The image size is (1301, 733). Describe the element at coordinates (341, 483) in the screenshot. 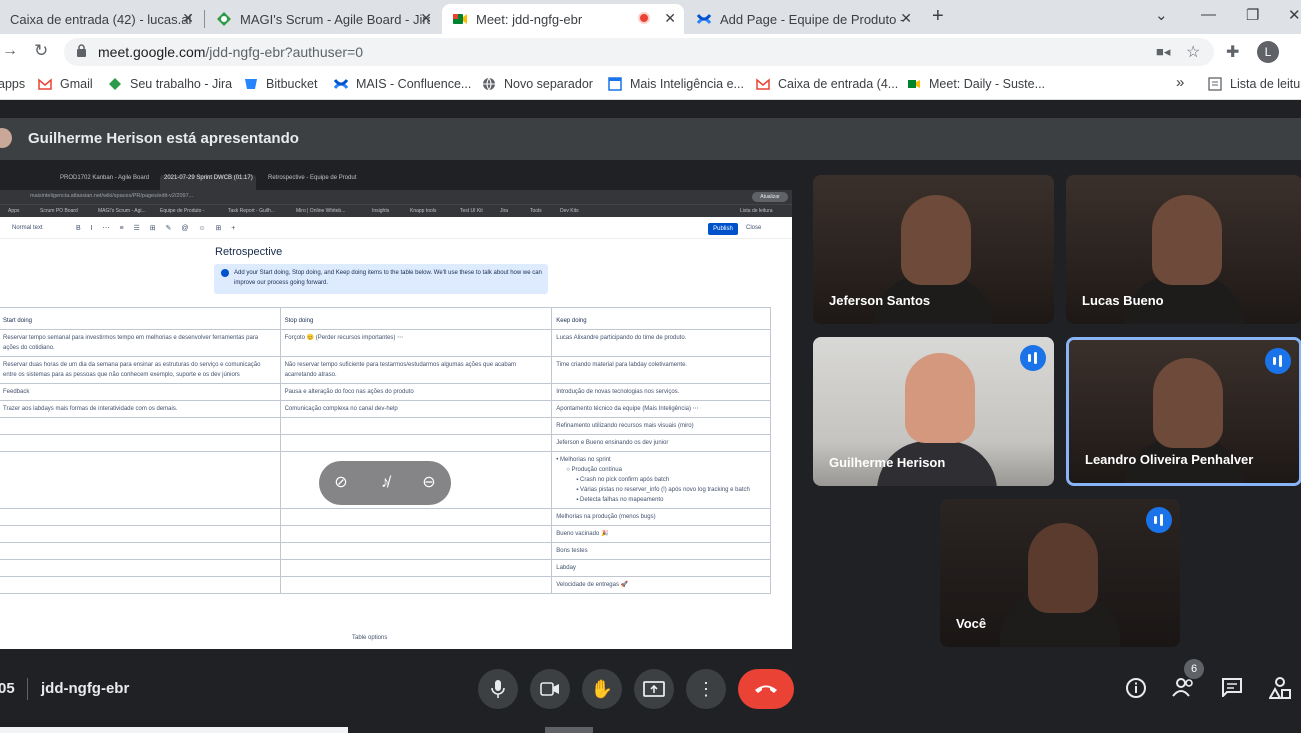

I see `pin-off-icon: ⊘` at that location.